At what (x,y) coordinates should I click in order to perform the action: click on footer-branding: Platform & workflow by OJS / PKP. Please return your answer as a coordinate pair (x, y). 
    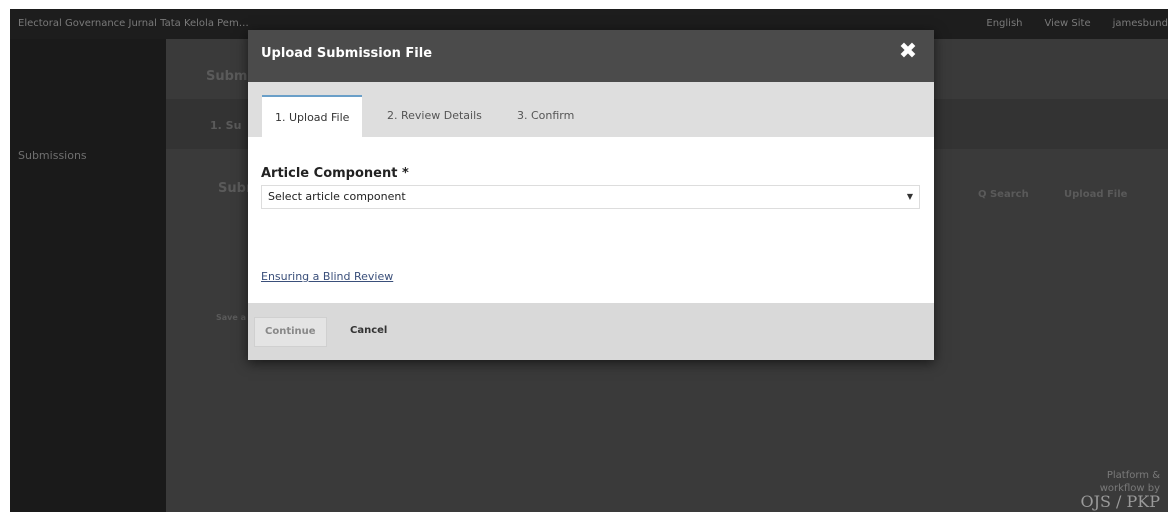
    Looking at the image, I should click on (1120, 489).